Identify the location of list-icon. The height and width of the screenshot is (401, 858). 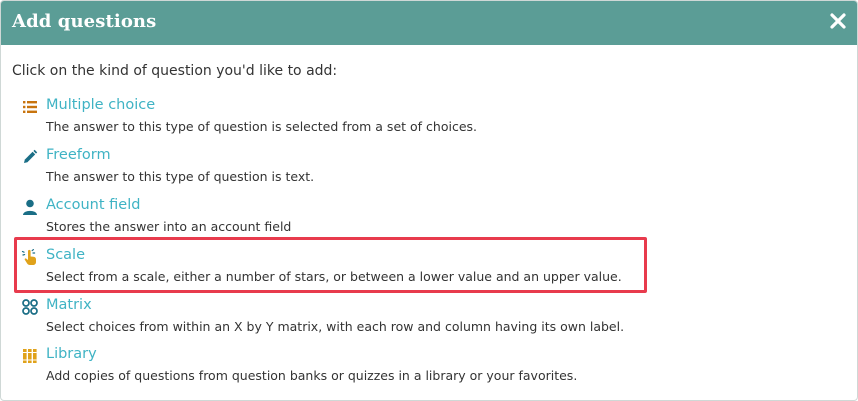
(30, 107).